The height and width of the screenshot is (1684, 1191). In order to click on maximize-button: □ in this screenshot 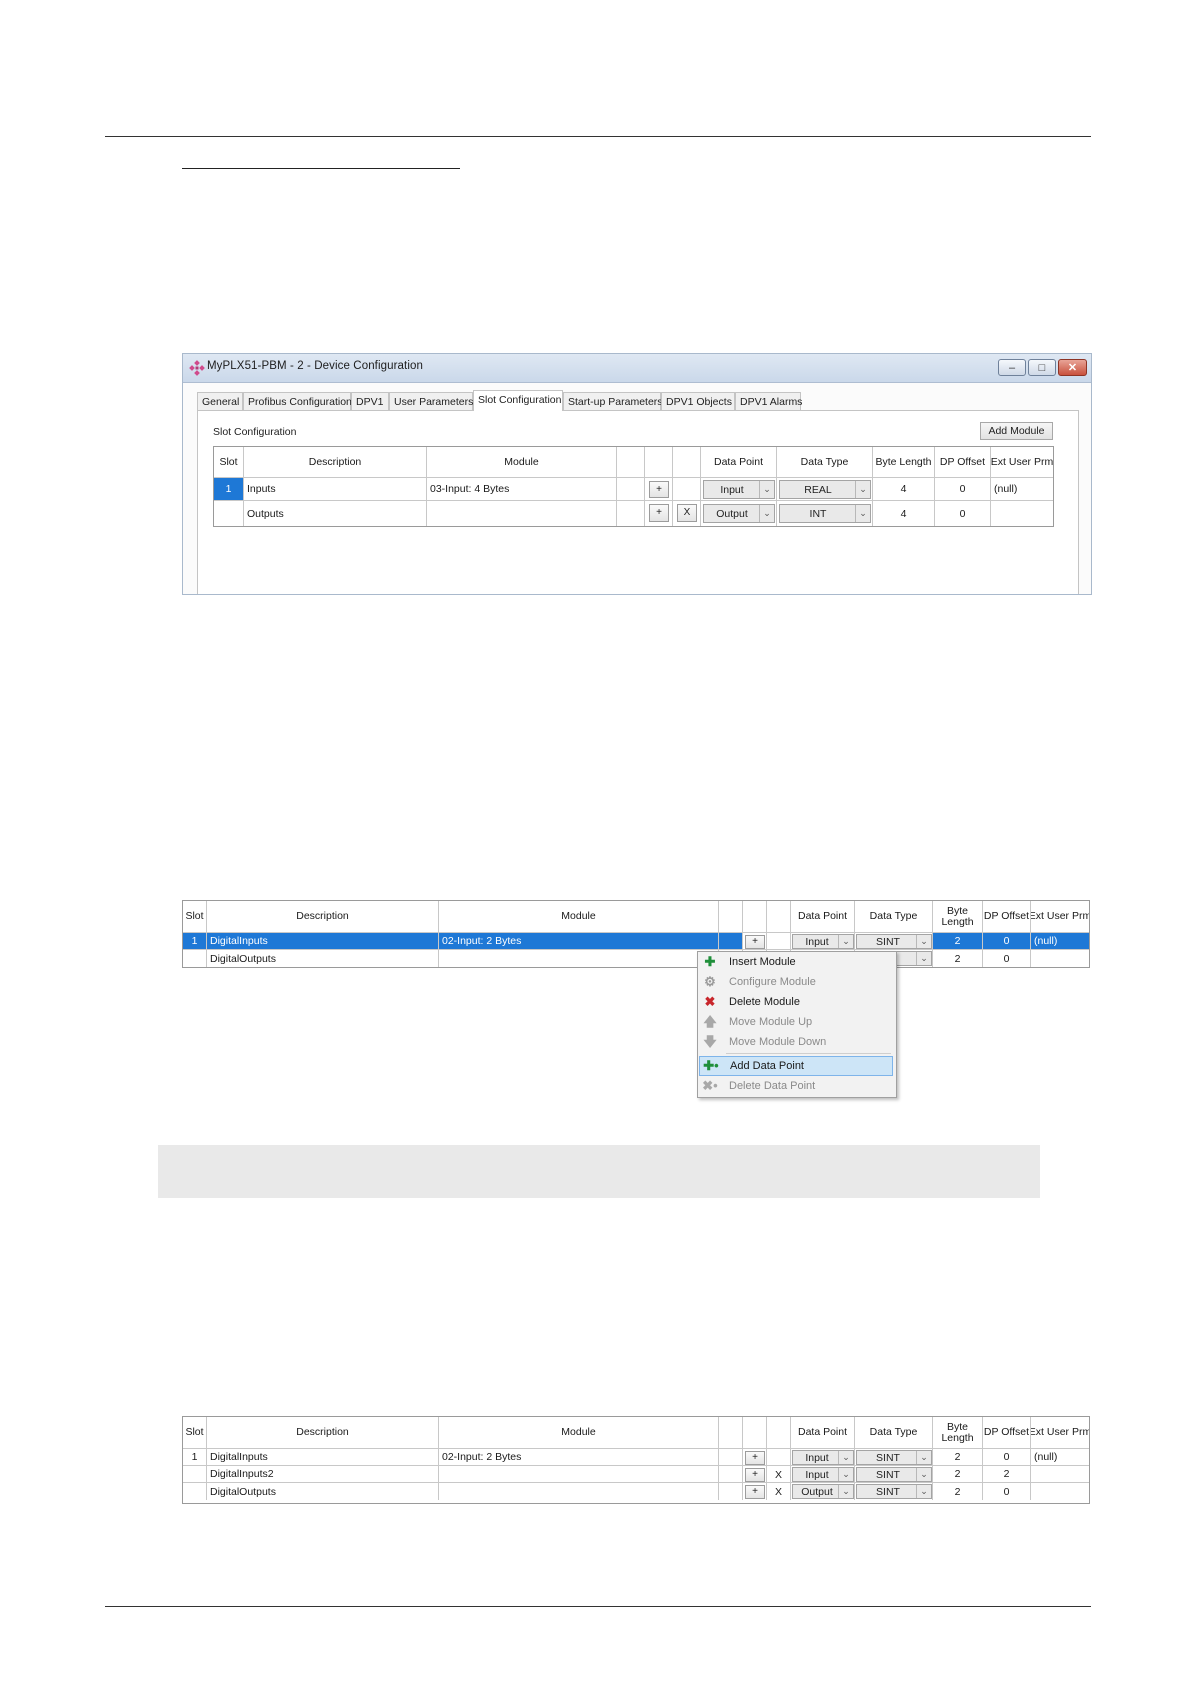, I will do `click(1042, 367)`.